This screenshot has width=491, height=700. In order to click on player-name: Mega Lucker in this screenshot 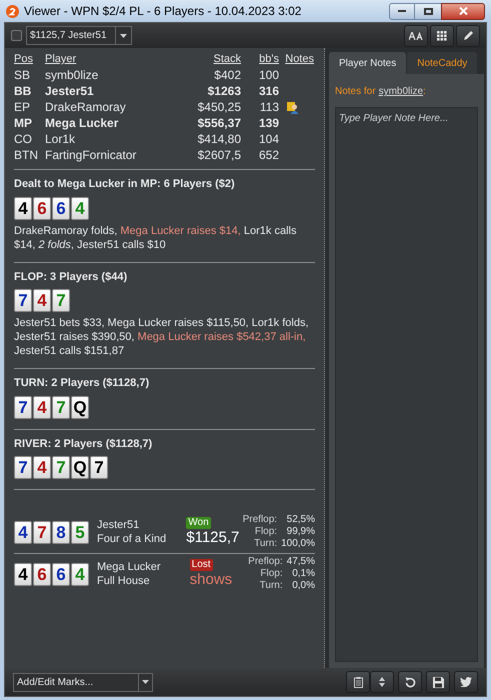, I will do `click(129, 567)`.